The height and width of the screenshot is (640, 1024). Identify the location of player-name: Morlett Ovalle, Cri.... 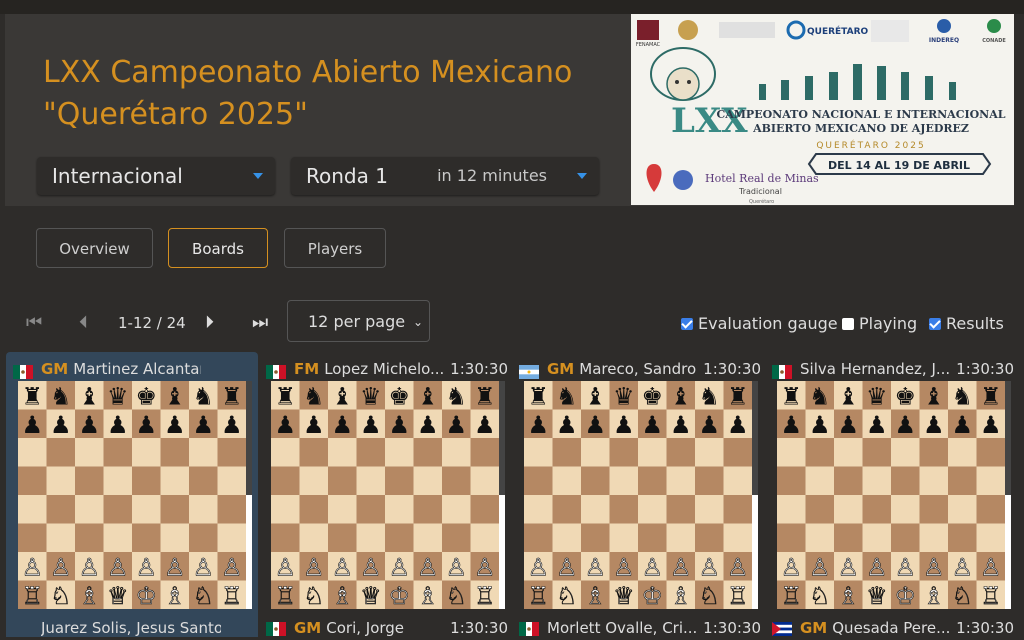
(622, 628).